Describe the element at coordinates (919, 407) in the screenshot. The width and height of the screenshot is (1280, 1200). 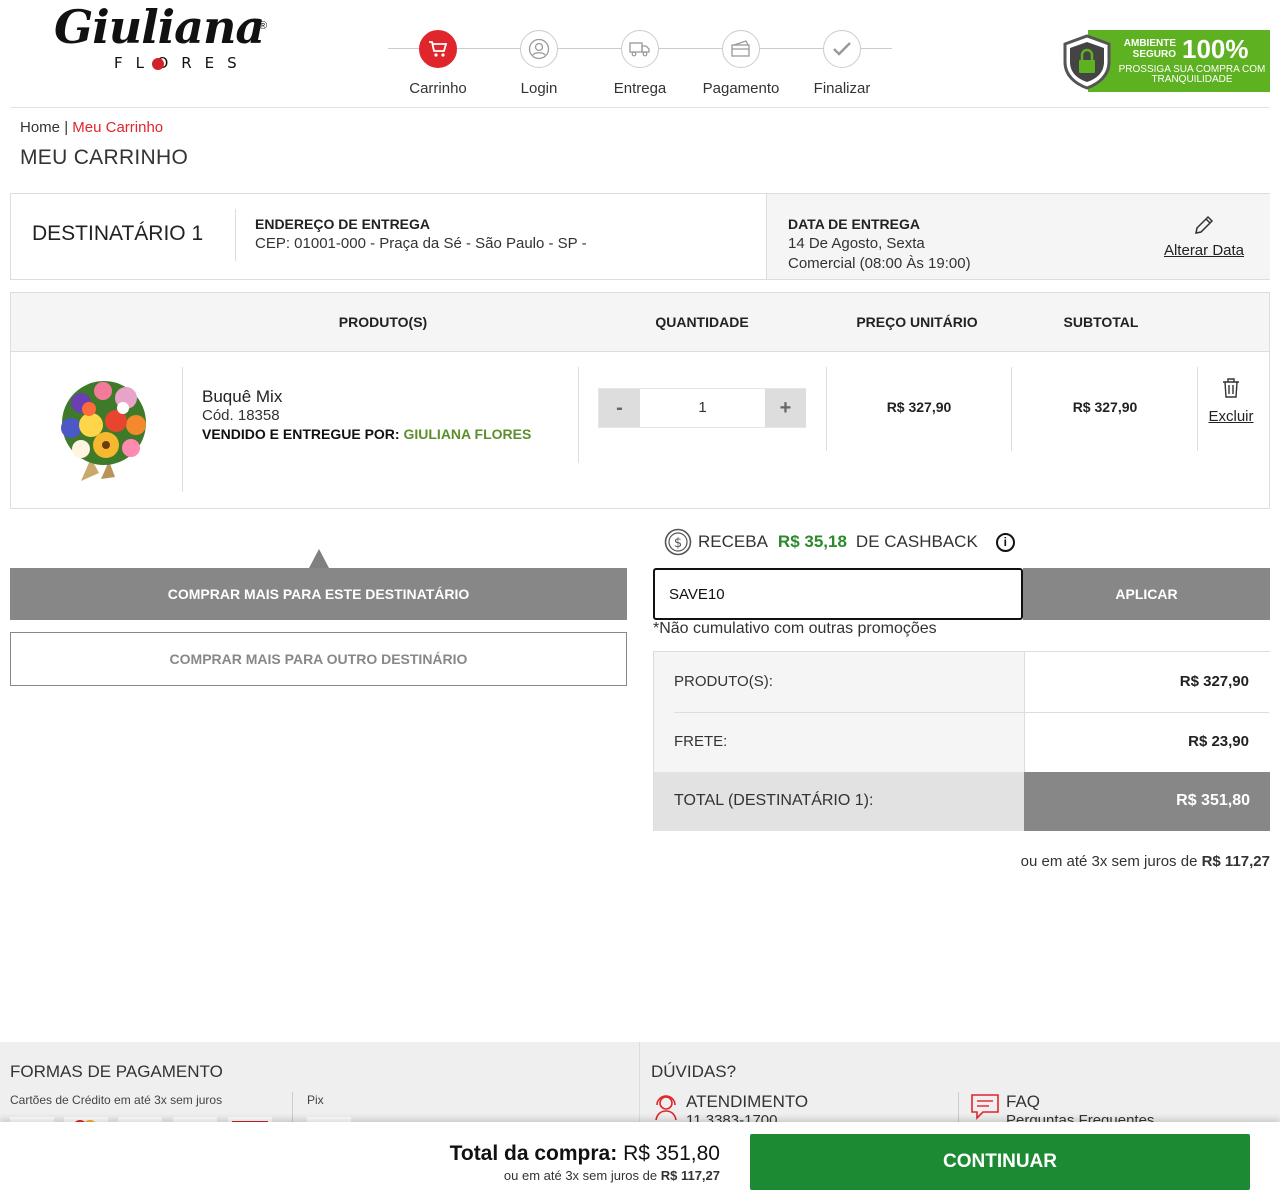
I see `unit-price: R$ 327,90` at that location.